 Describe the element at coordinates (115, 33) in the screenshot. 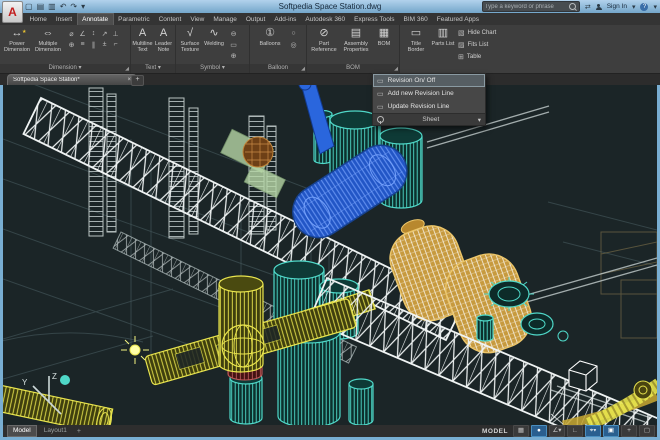

I see `perpendicular-dimension-icon: ⊥` at that location.